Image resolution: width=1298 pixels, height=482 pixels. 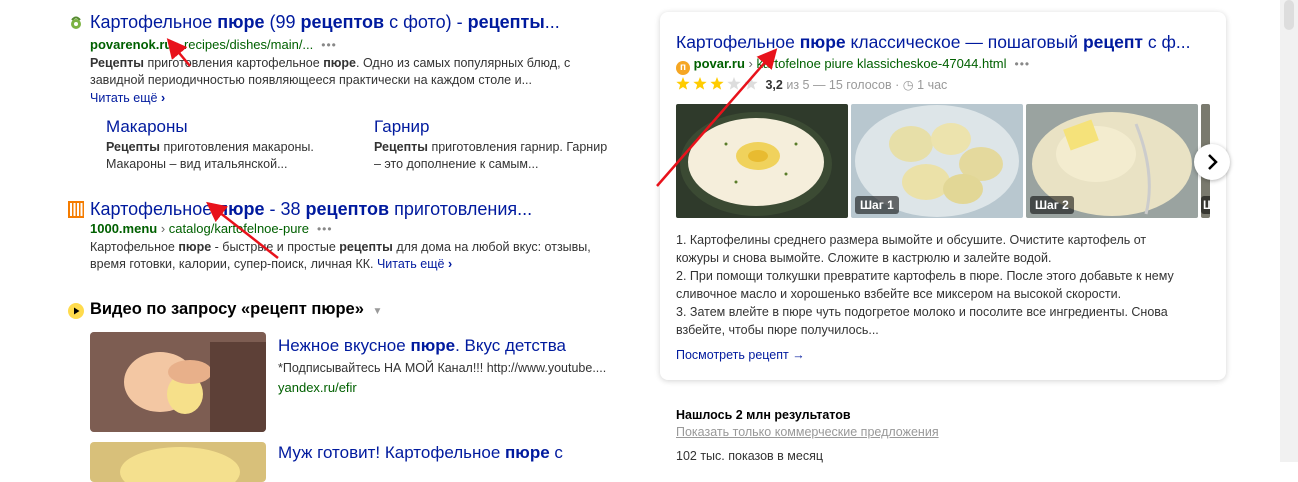 I want to click on chevron-right-icon: ›, so click(x=450, y=264).